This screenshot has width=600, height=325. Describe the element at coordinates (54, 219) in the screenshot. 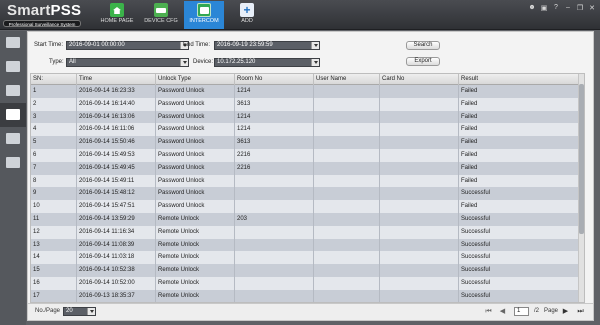

I see `cell-sn: 11` at that location.